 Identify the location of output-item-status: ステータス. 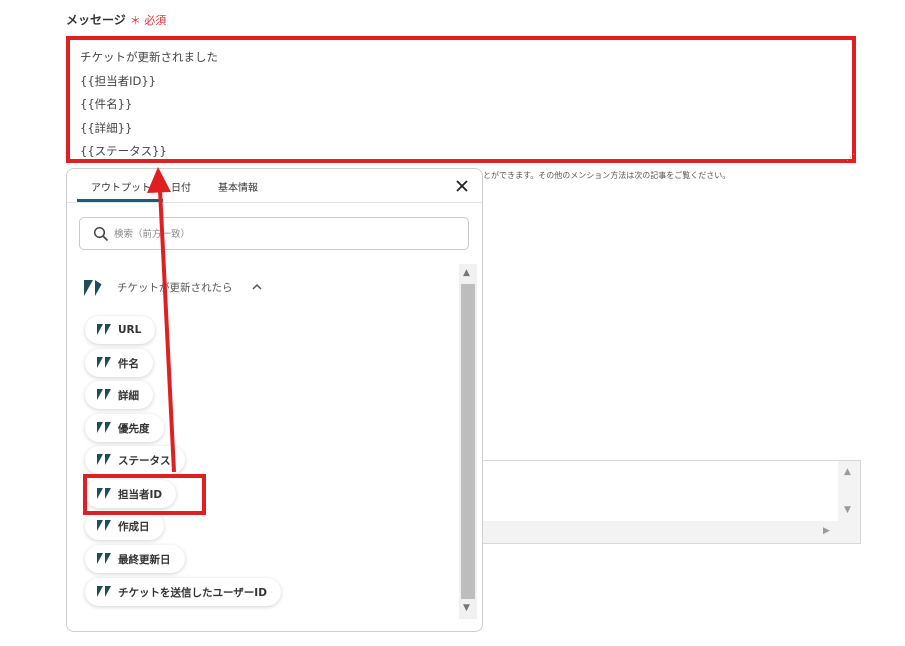
(135, 460).